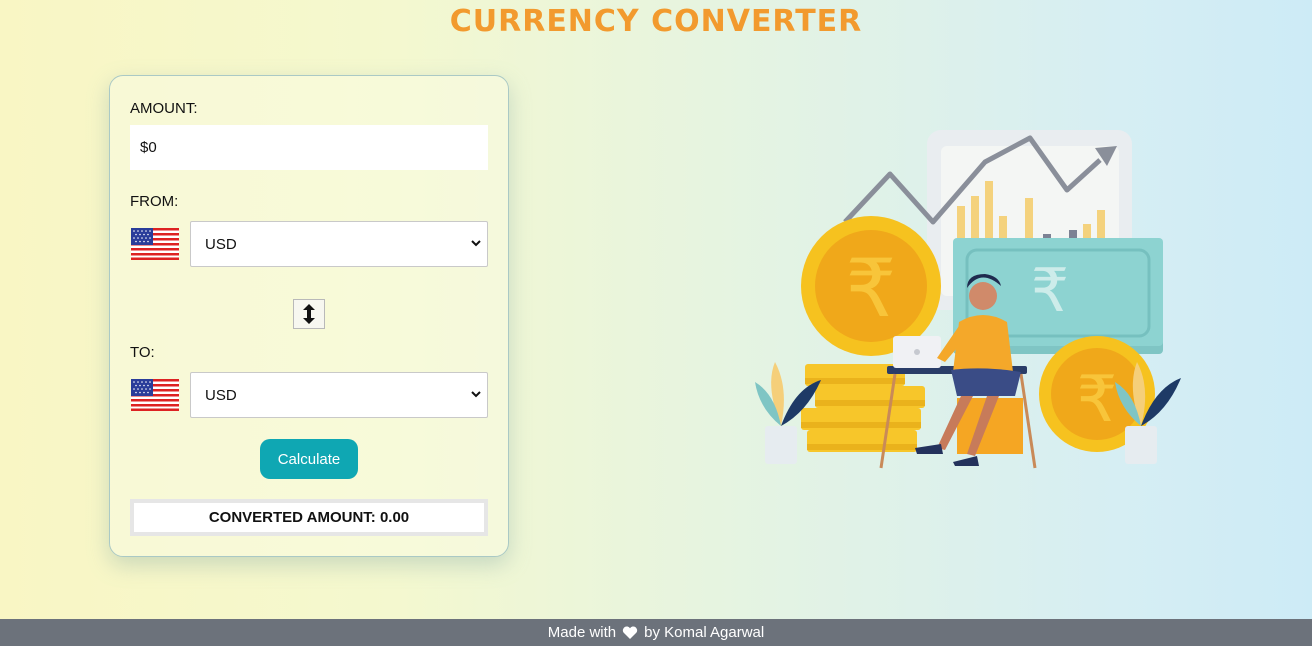 This screenshot has height=646, width=1312. Describe the element at coordinates (630, 632) in the screenshot. I see `heart-icon` at that location.